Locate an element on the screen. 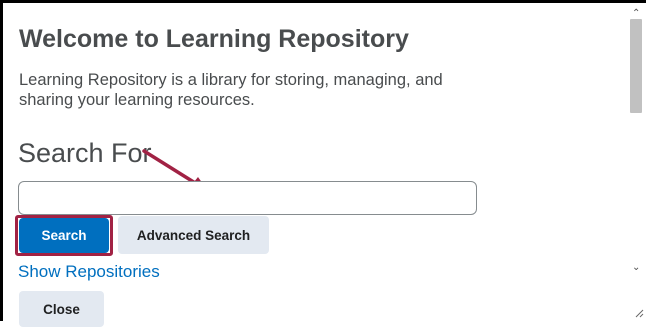 This screenshot has width=646, height=327. search-input is located at coordinates (247, 198).